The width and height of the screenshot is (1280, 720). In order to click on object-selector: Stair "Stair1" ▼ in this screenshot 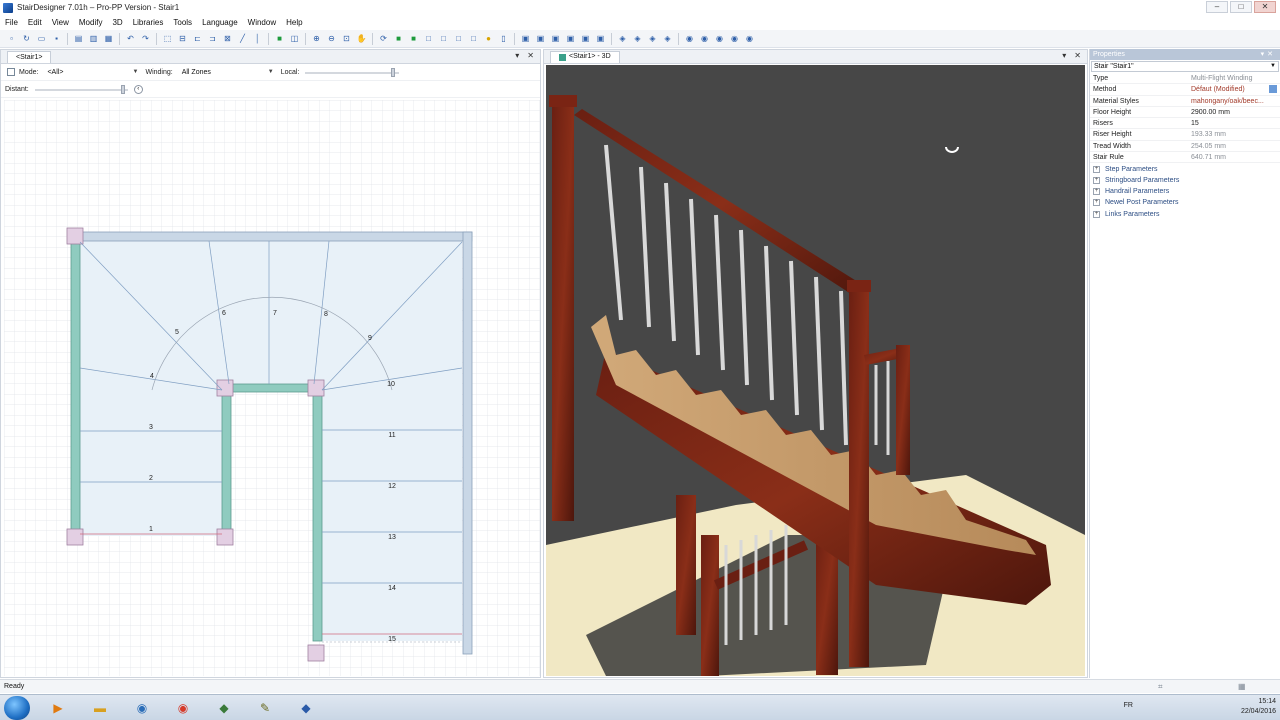, I will do `click(1185, 66)`.